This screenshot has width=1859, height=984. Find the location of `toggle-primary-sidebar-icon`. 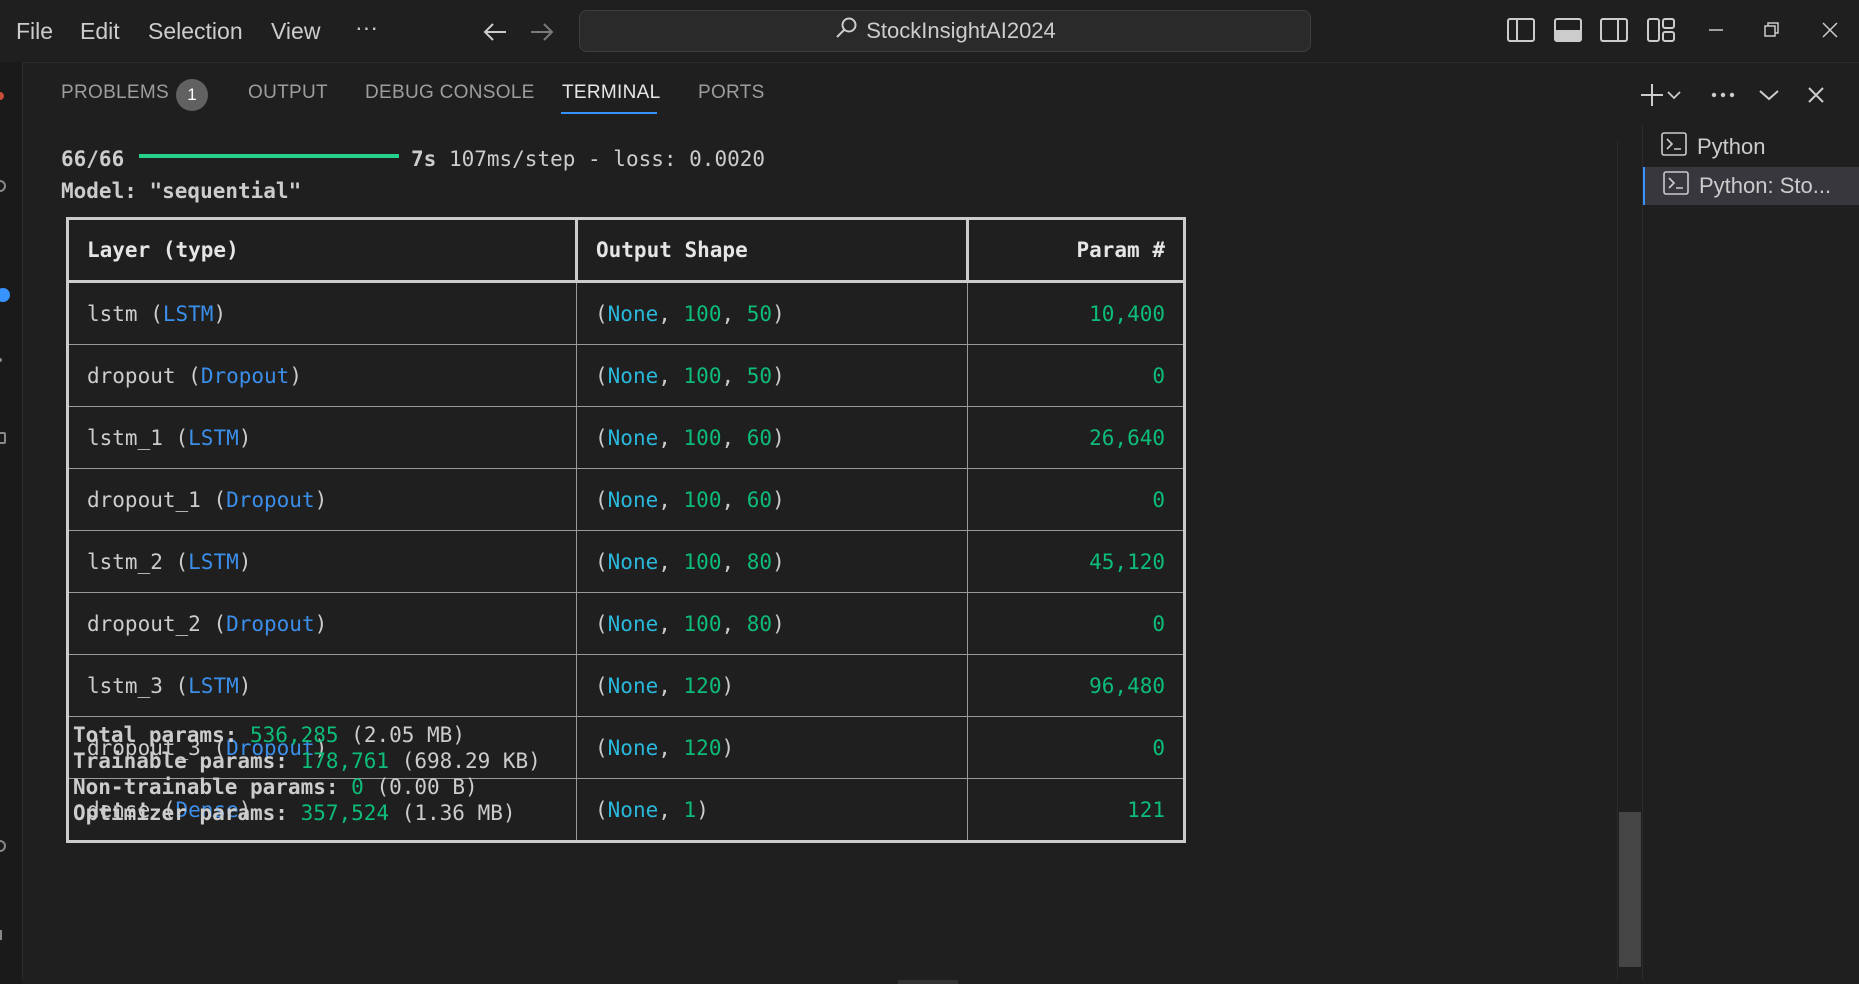

toggle-primary-sidebar-icon is located at coordinates (1521, 30).